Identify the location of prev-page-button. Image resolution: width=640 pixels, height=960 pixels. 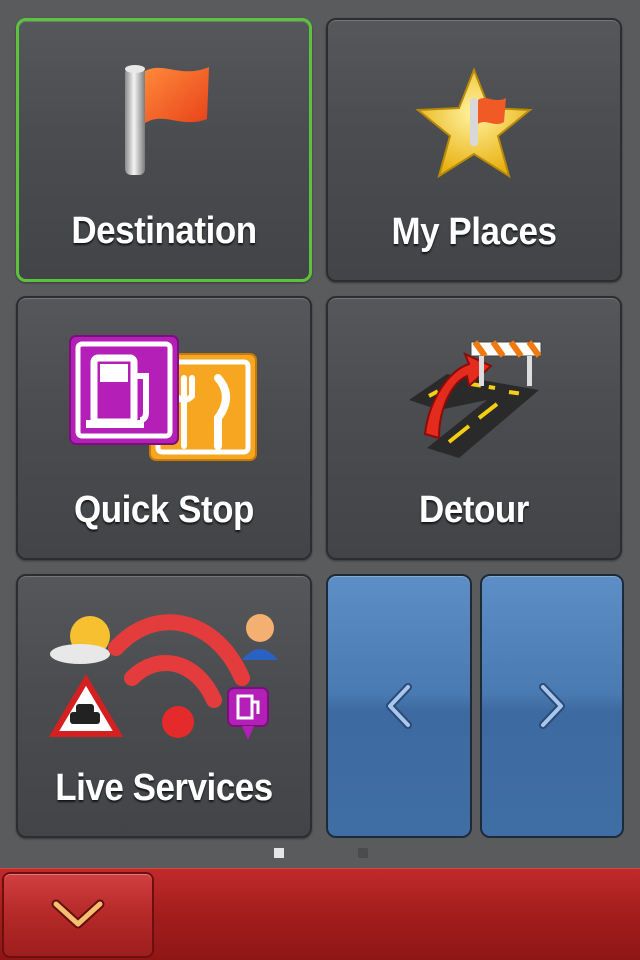
(399, 706).